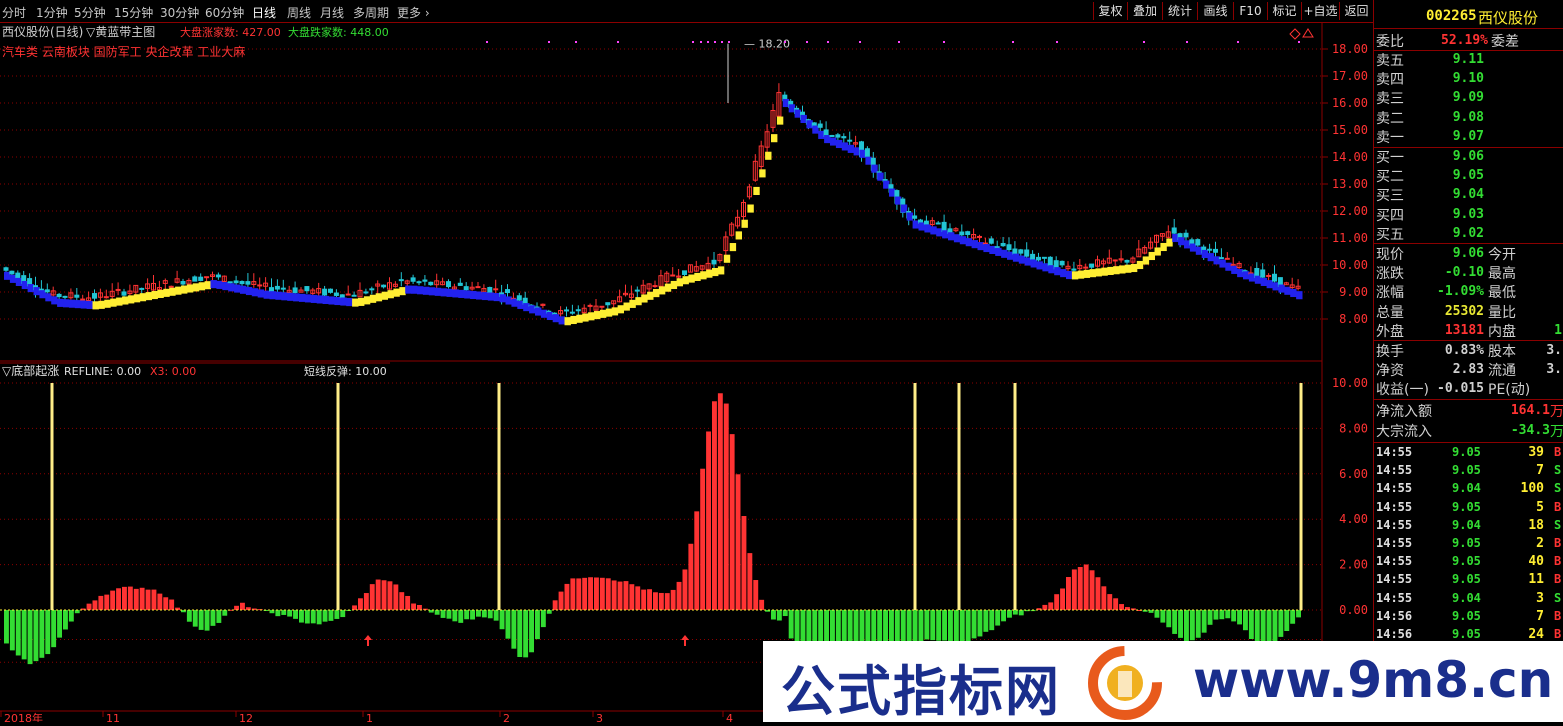  What do you see at coordinates (1179, 11) in the screenshot?
I see `toolbar-button-2: 统计` at bounding box center [1179, 11].